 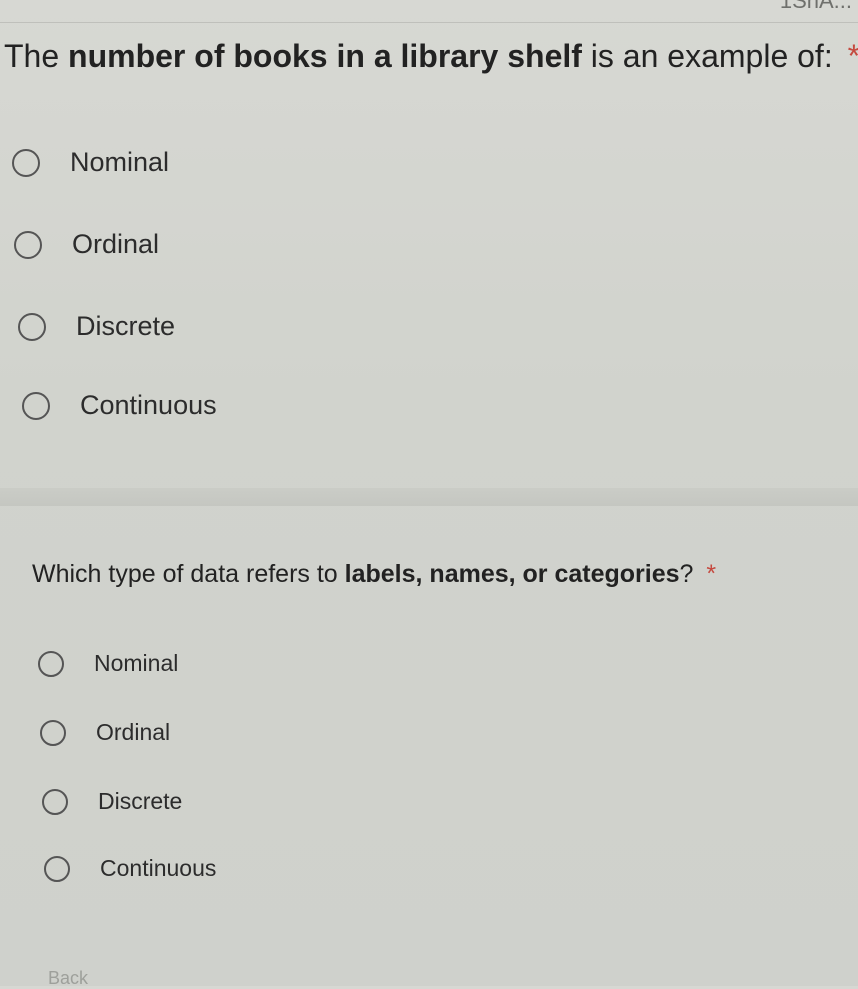 I want to click on question-1-bold: number of books in a library shelf, so click(x=325, y=56).